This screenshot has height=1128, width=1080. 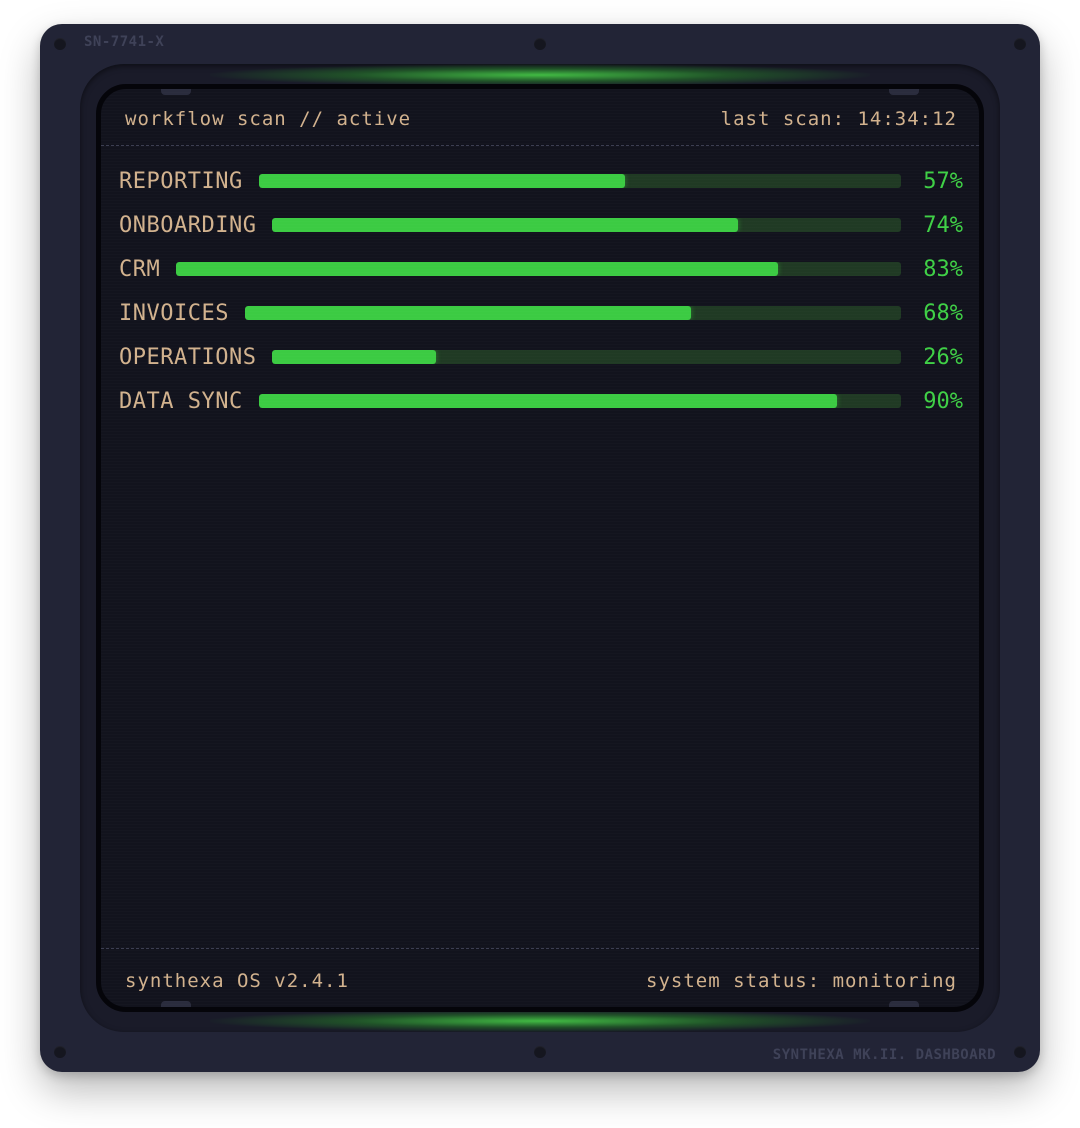 I want to click on scan-title: workflow scan // active, so click(x=268, y=119).